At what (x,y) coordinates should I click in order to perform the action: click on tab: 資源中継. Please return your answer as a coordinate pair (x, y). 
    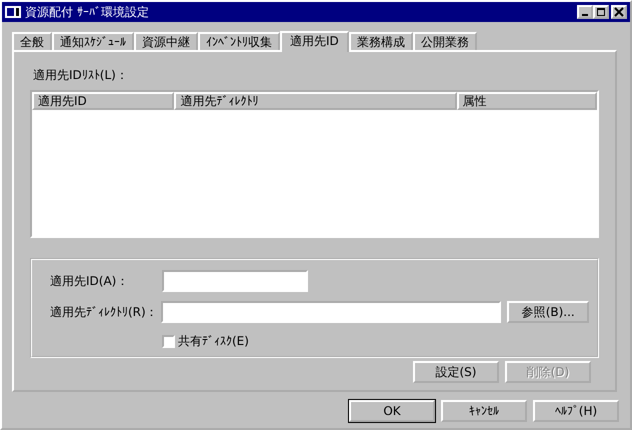
    Looking at the image, I should click on (166, 41).